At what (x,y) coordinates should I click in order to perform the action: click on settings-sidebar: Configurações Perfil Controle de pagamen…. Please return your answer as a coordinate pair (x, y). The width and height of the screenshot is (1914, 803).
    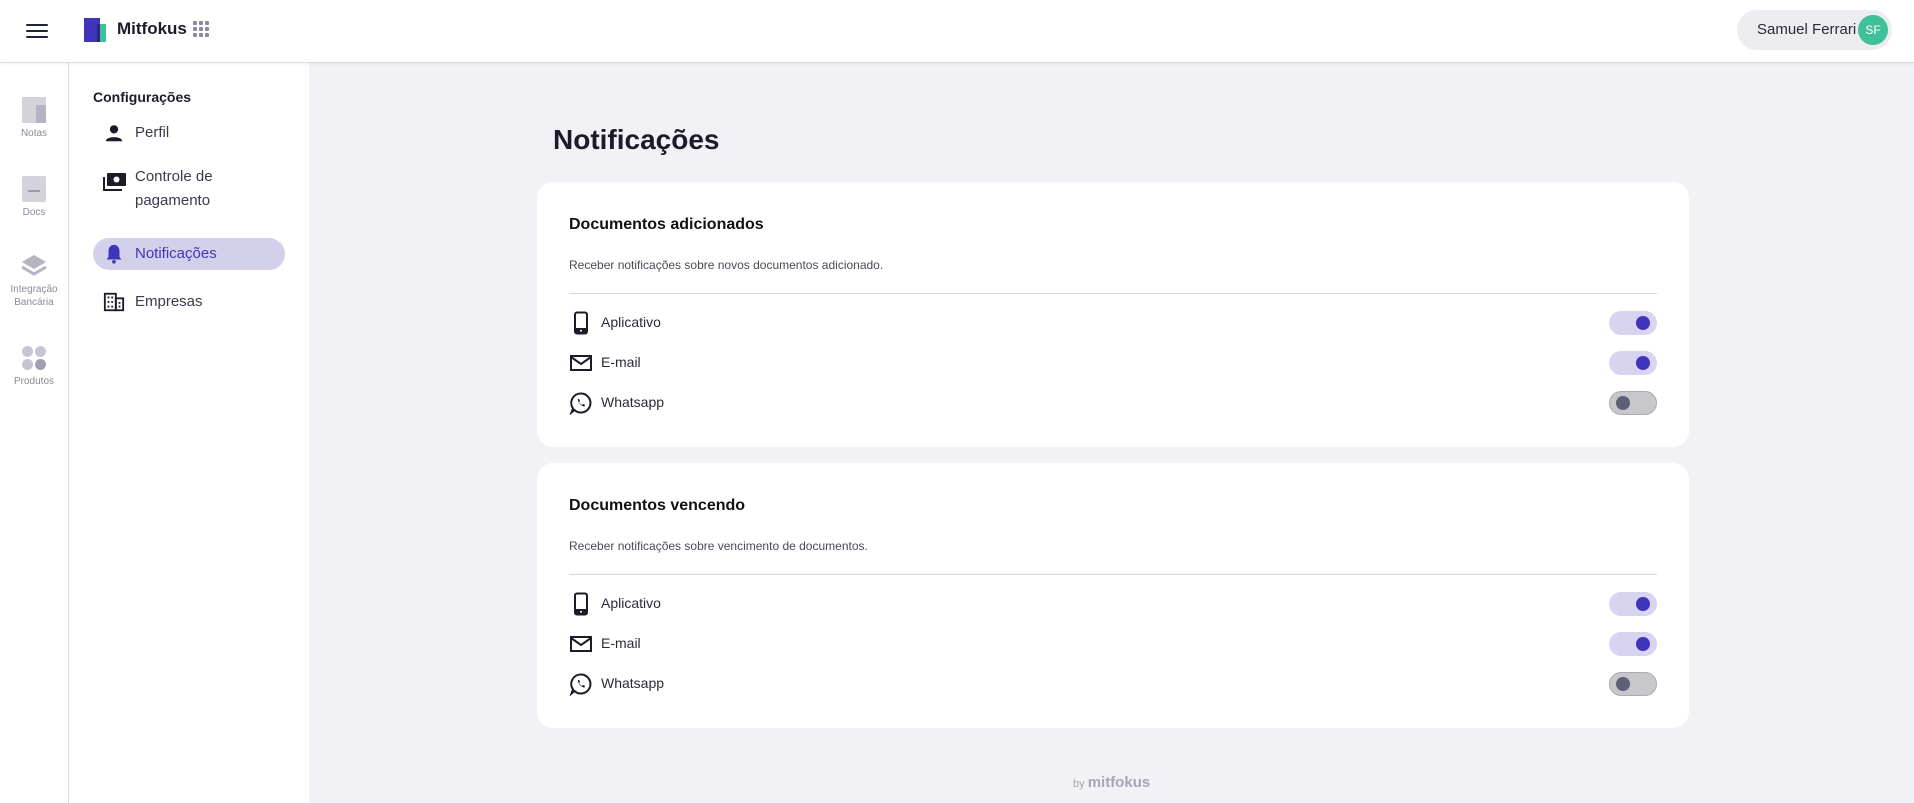
    Looking at the image, I should click on (189, 433).